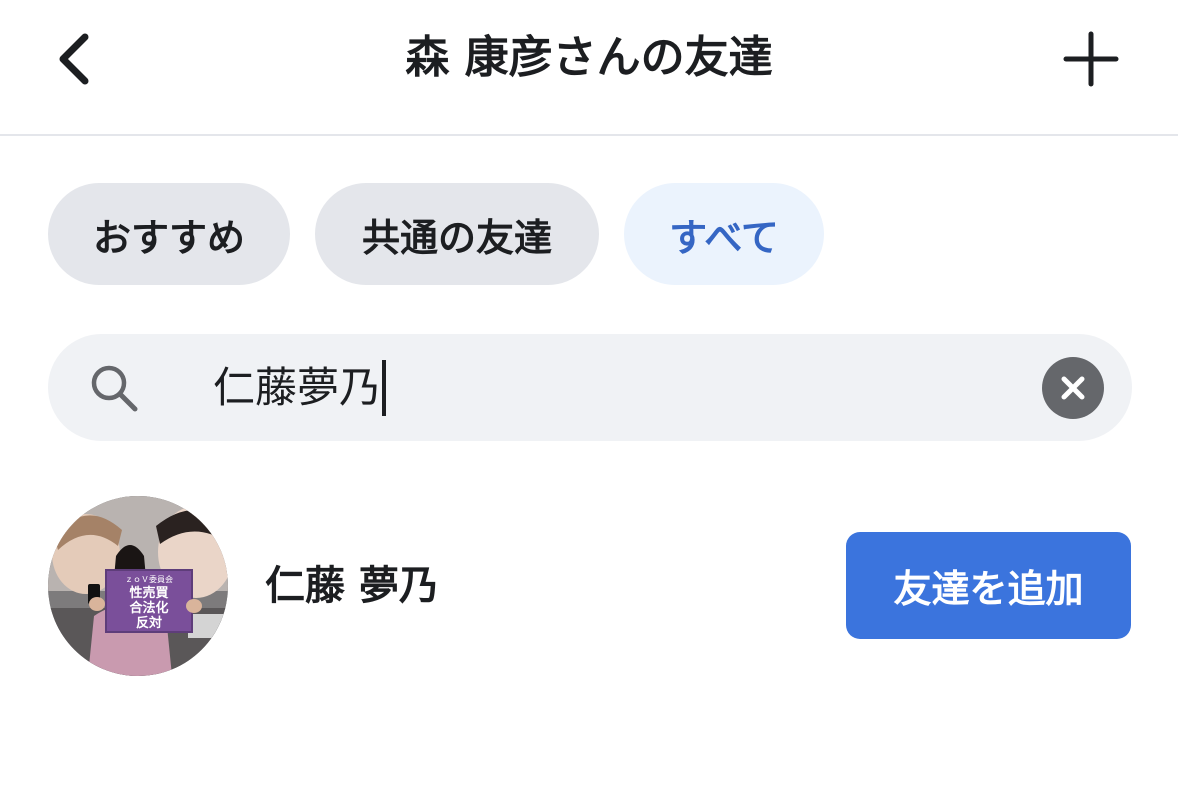 The width and height of the screenshot is (1178, 788). I want to click on search-input: 仁藤夢乃, so click(300, 388).